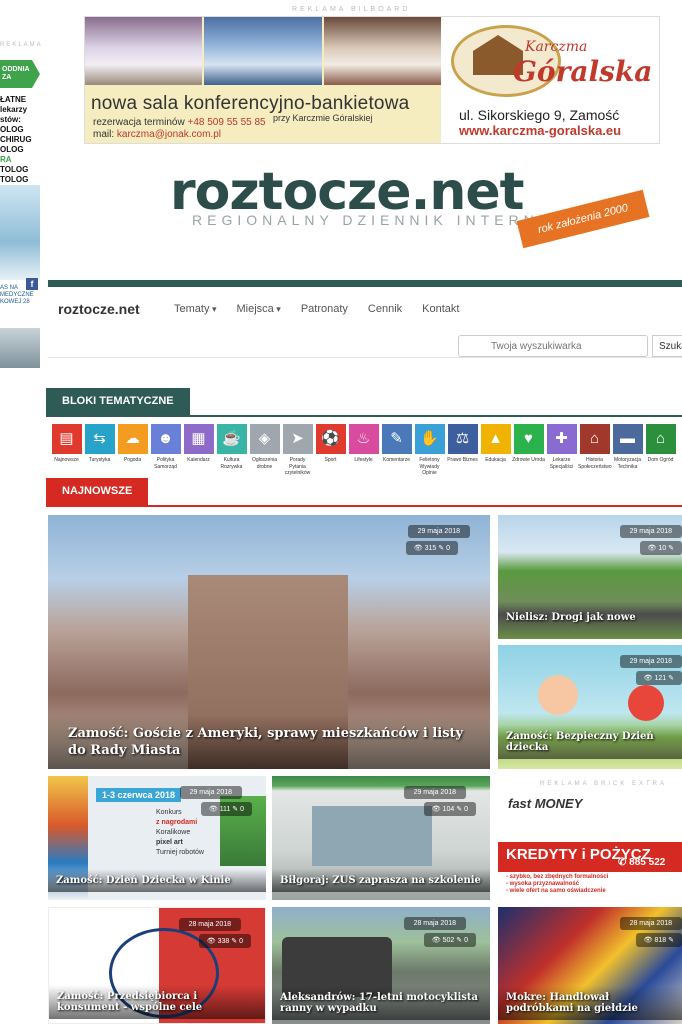 This screenshot has height=1024, width=682. What do you see at coordinates (264, 450) in the screenshot?
I see `category-ogłoszenia: ◈ Ogłoszenia drobne` at bounding box center [264, 450].